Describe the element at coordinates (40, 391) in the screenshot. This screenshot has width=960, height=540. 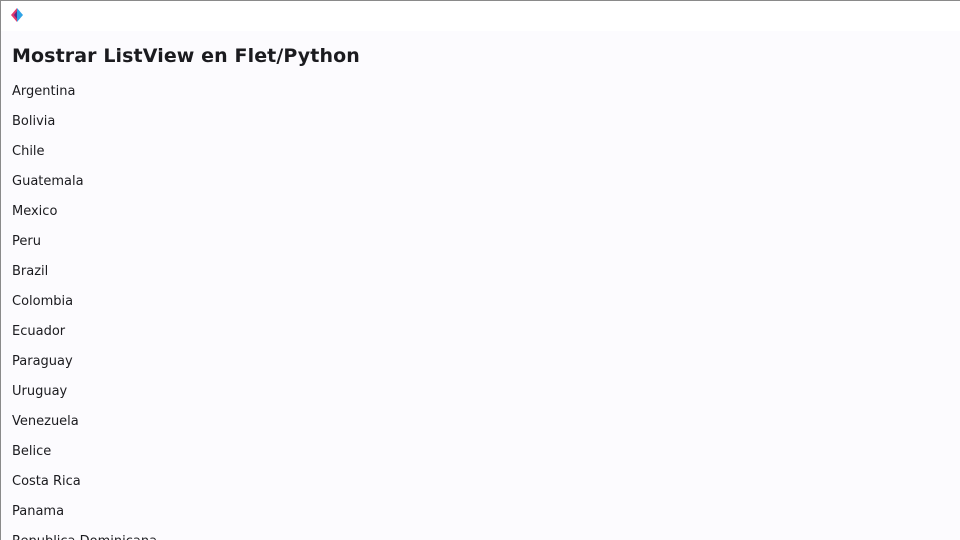
I see `country-item: Uruguay` at that location.